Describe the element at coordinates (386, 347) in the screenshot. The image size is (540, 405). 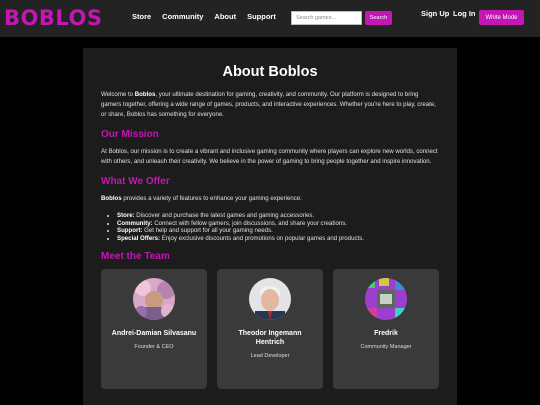
I see `member-role: Community Manager` at that location.